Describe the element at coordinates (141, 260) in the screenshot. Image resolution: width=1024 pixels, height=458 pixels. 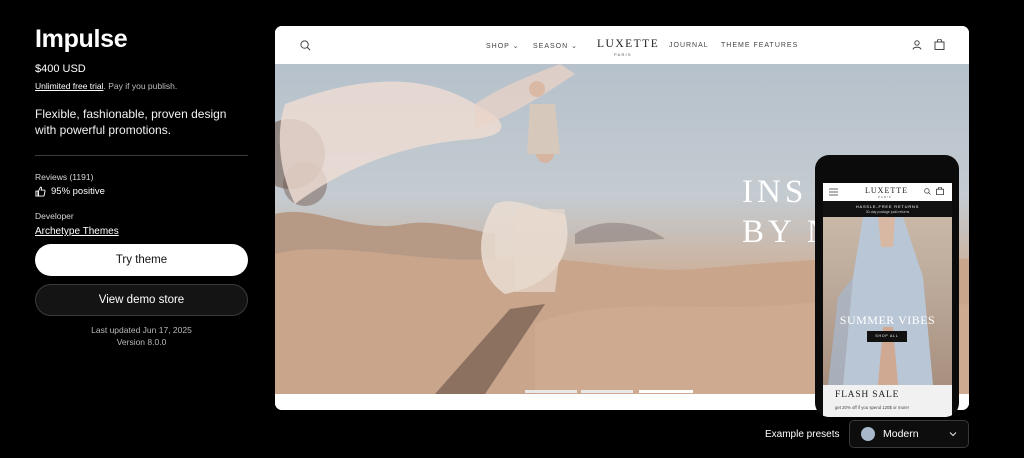
I see `try-theme-button: Try theme` at that location.